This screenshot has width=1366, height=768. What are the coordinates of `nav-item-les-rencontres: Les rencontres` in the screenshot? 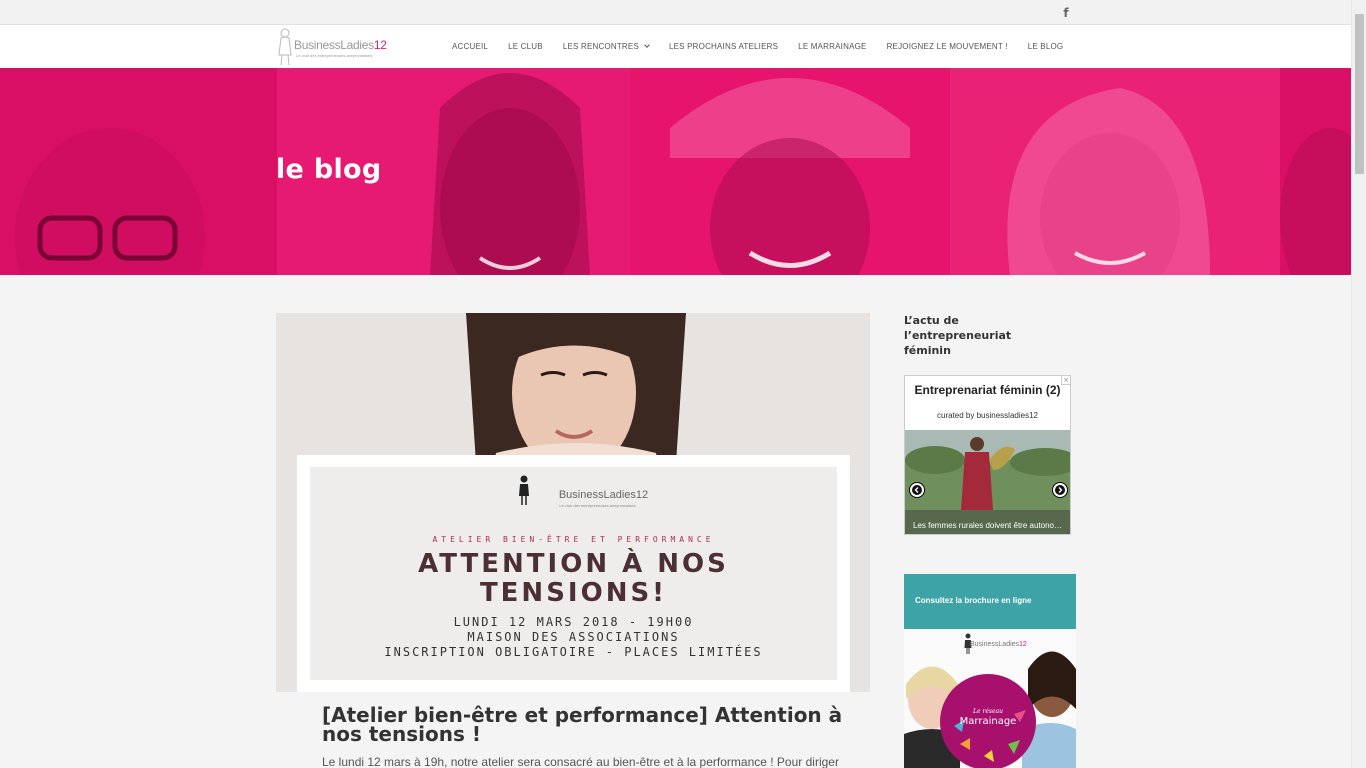 It's located at (606, 46).